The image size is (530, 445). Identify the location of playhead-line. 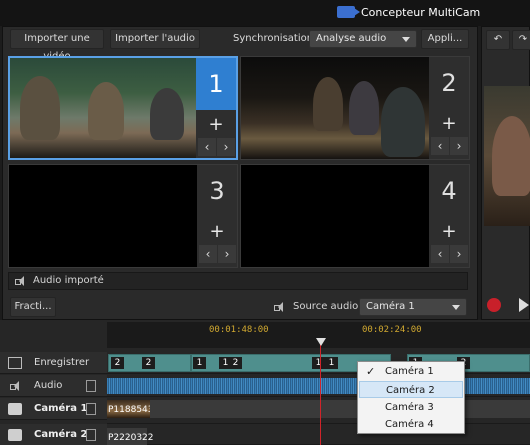
(320, 391).